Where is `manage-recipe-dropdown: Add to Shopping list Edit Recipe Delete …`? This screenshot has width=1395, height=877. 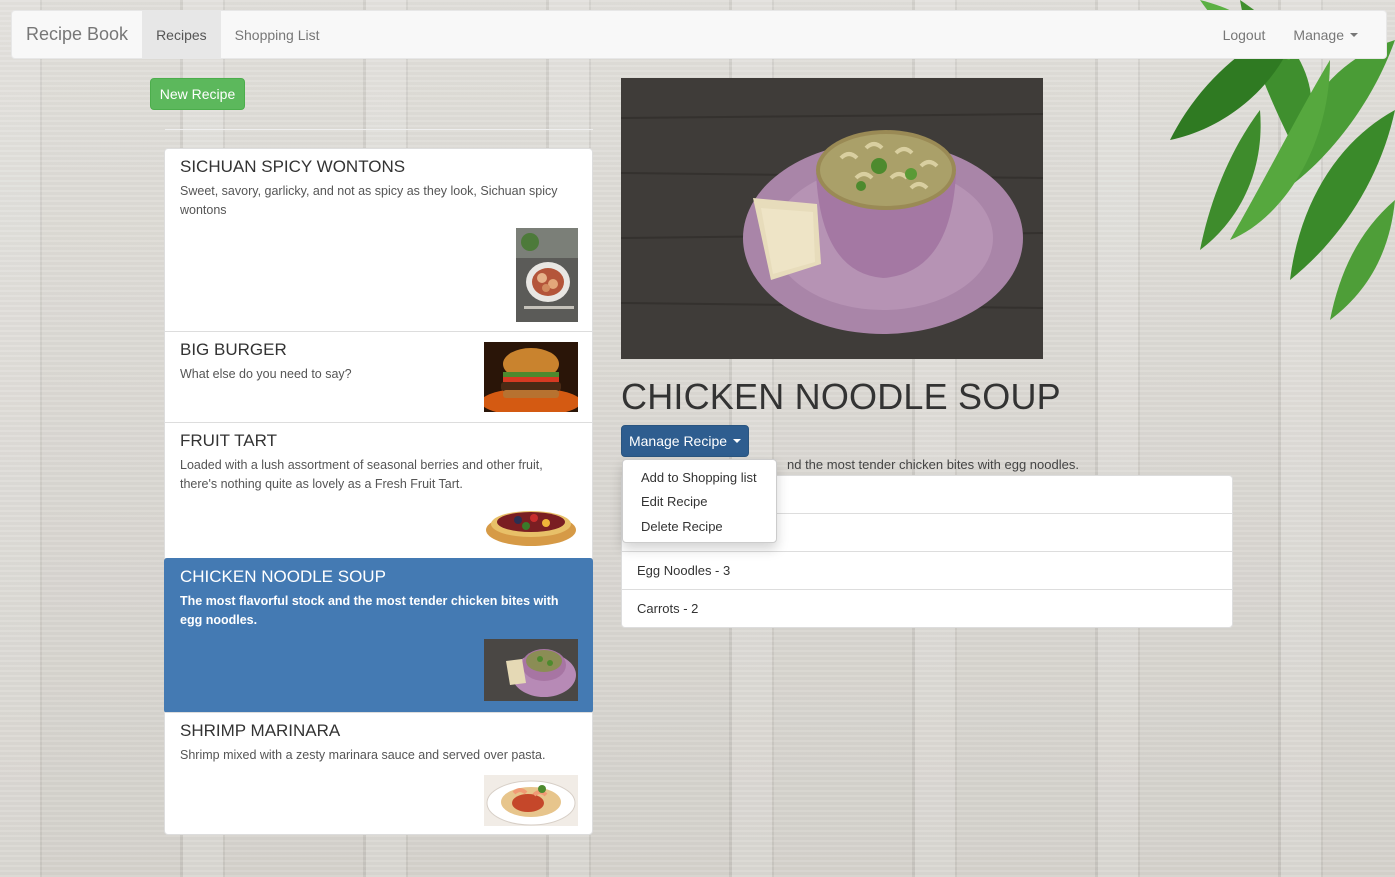
manage-recipe-dropdown: Add to Shopping list Edit Recipe Delete … is located at coordinates (699, 501).